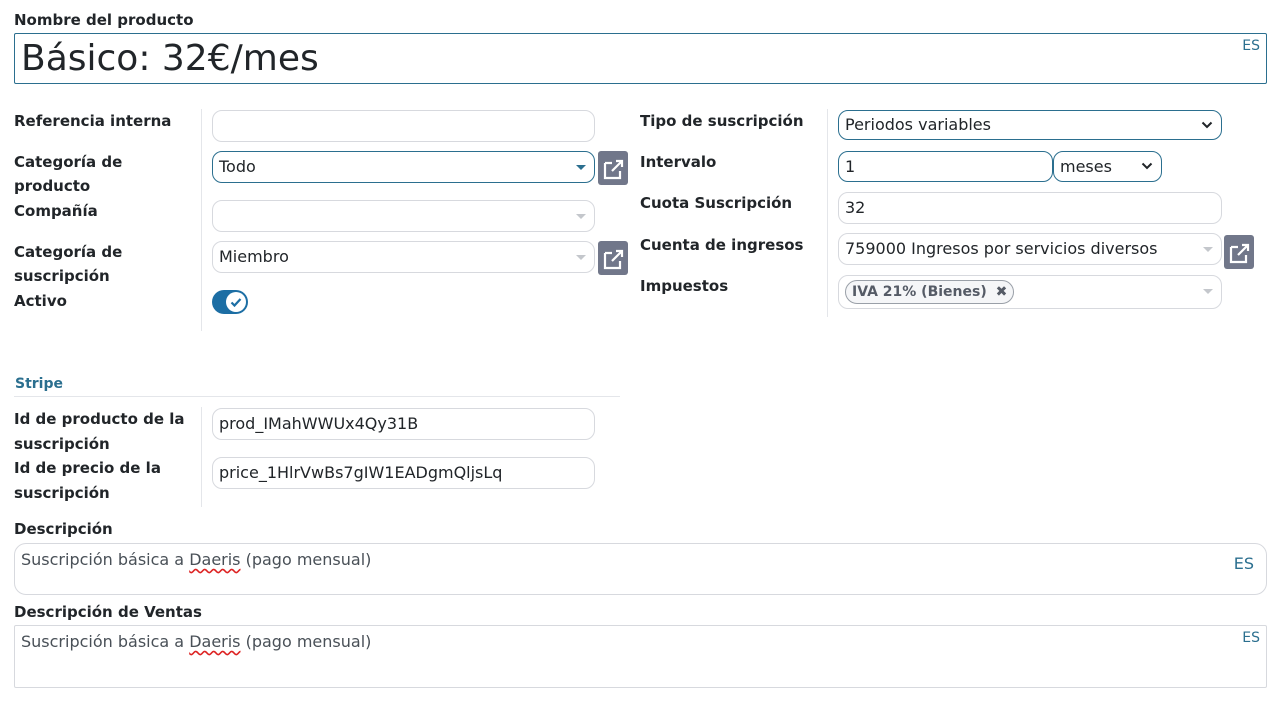 This screenshot has height=713, width=1287. Describe the element at coordinates (1086, 166) in the screenshot. I see `interval-unit-value: meses` at that location.